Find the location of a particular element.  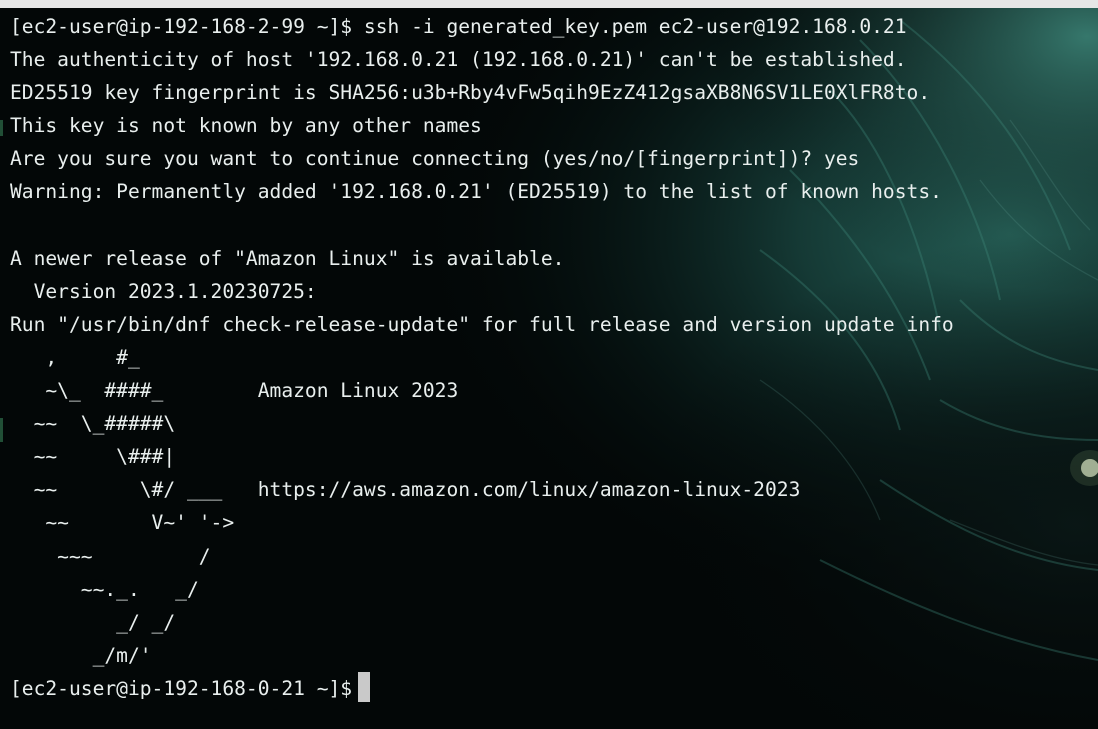

ascii-logo-line: _/ _/ is located at coordinates (93, 622).